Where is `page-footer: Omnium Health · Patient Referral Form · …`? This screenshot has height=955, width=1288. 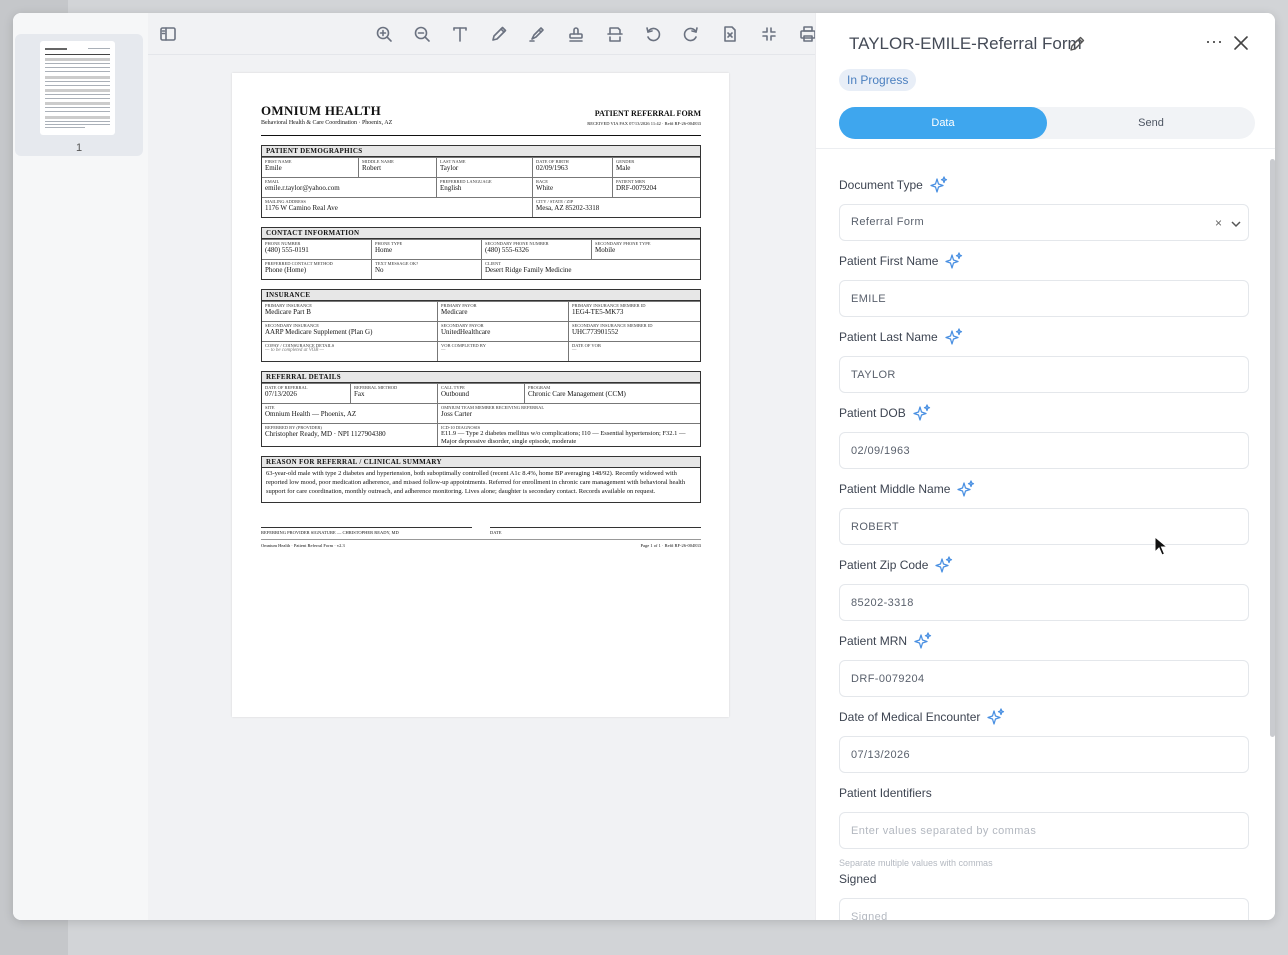
page-footer: Omnium Health · Patient Referral Form · … is located at coordinates (481, 543).